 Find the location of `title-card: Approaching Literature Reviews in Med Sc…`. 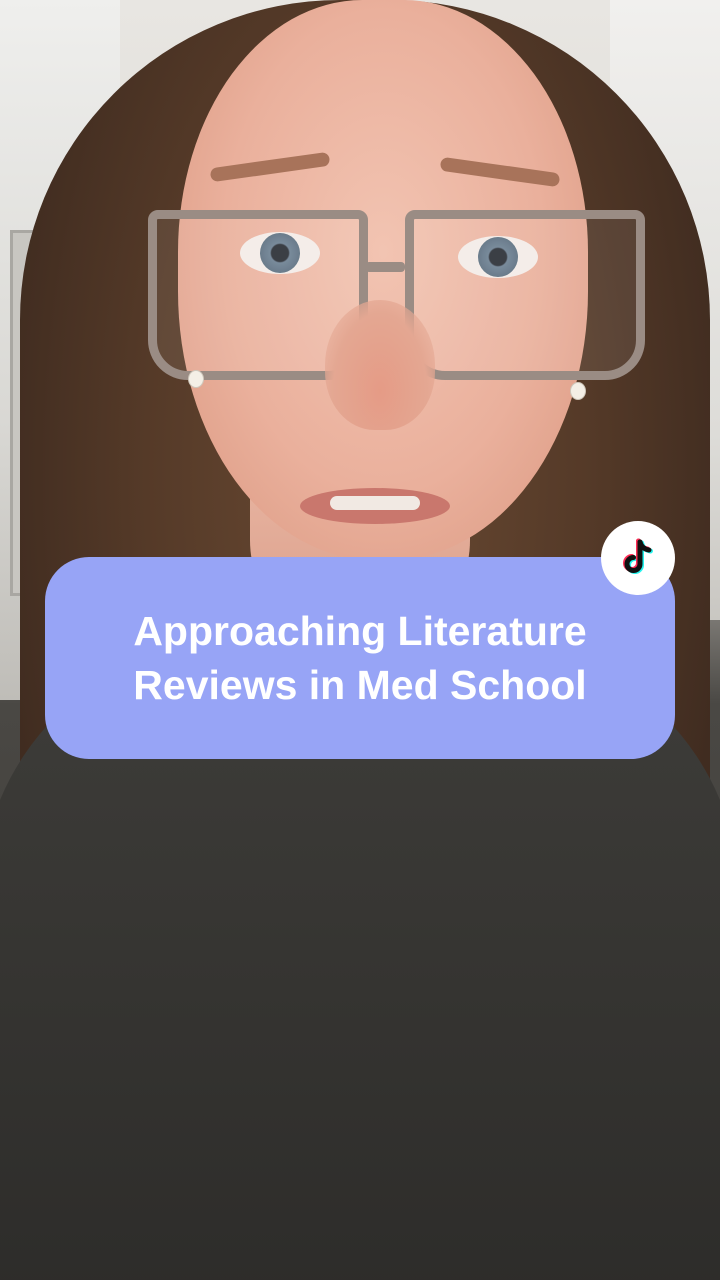

title-card: Approaching Literature Reviews in Med Sc… is located at coordinates (360, 658).